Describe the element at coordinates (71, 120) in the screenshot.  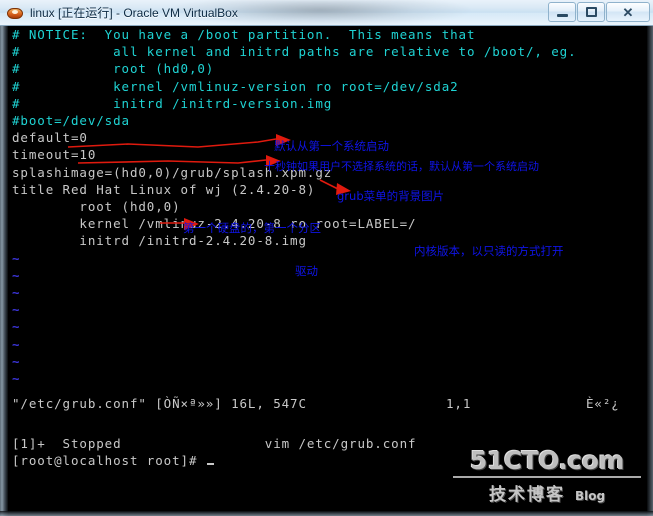
I see `terminal-line-5: #boot=/dev/sda` at that location.